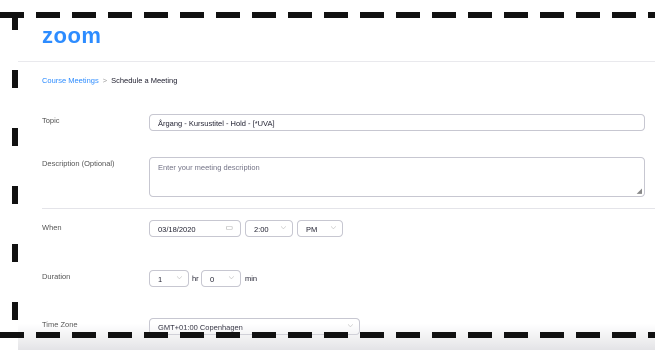  I want to click on hours-unit-label: hr, so click(195, 278).